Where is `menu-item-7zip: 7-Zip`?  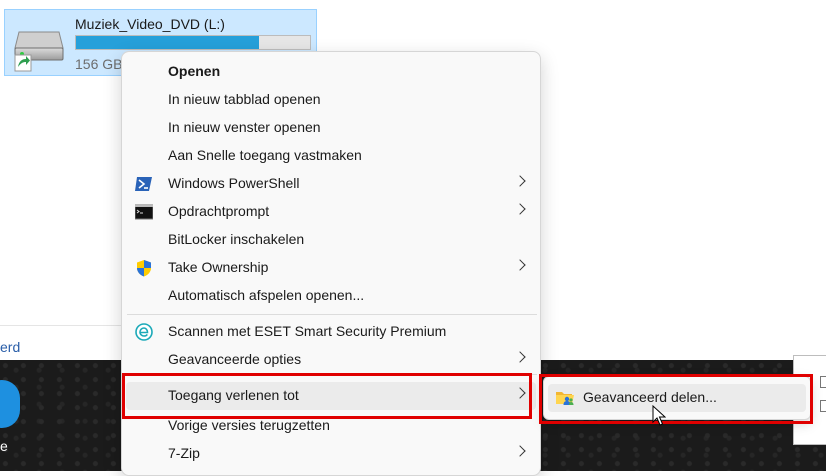
menu-item-7zip: 7-Zip is located at coordinates (331, 454).